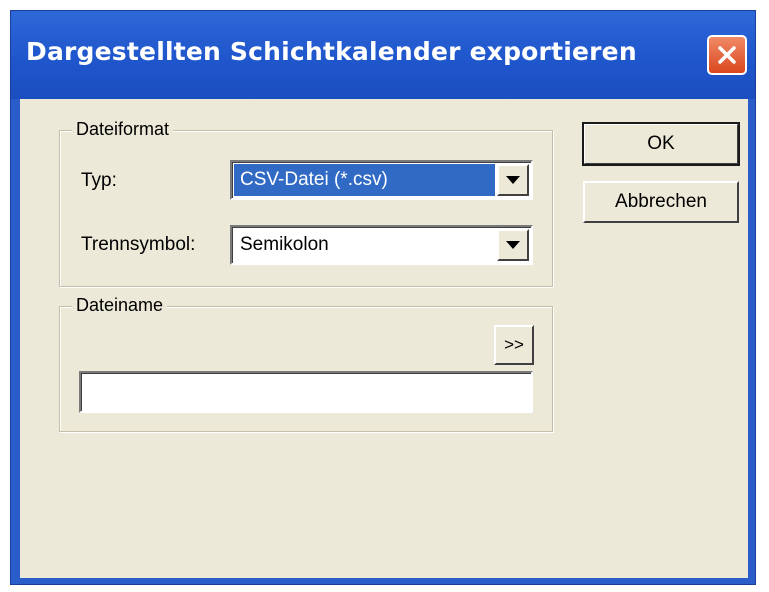 The image size is (769, 592). What do you see at coordinates (99, 180) in the screenshot?
I see `typ-label: Typ:` at bounding box center [99, 180].